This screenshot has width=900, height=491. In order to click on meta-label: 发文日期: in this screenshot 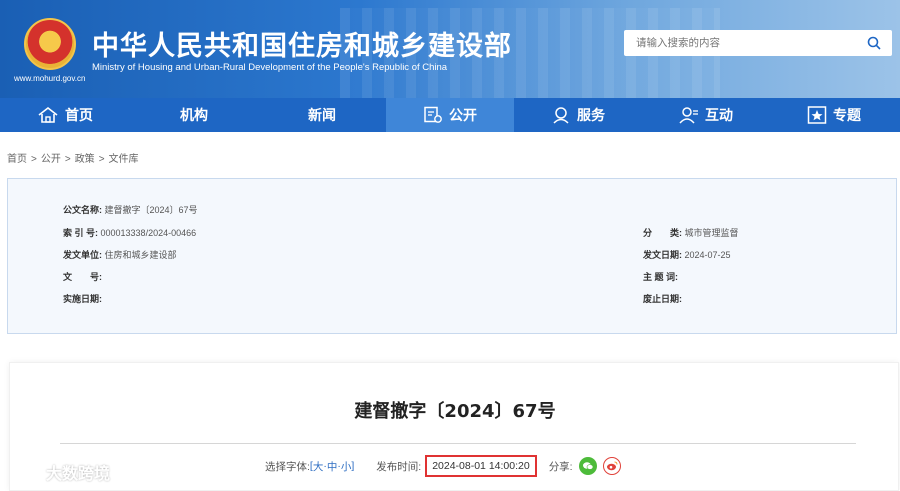, I will do `click(662, 255)`.